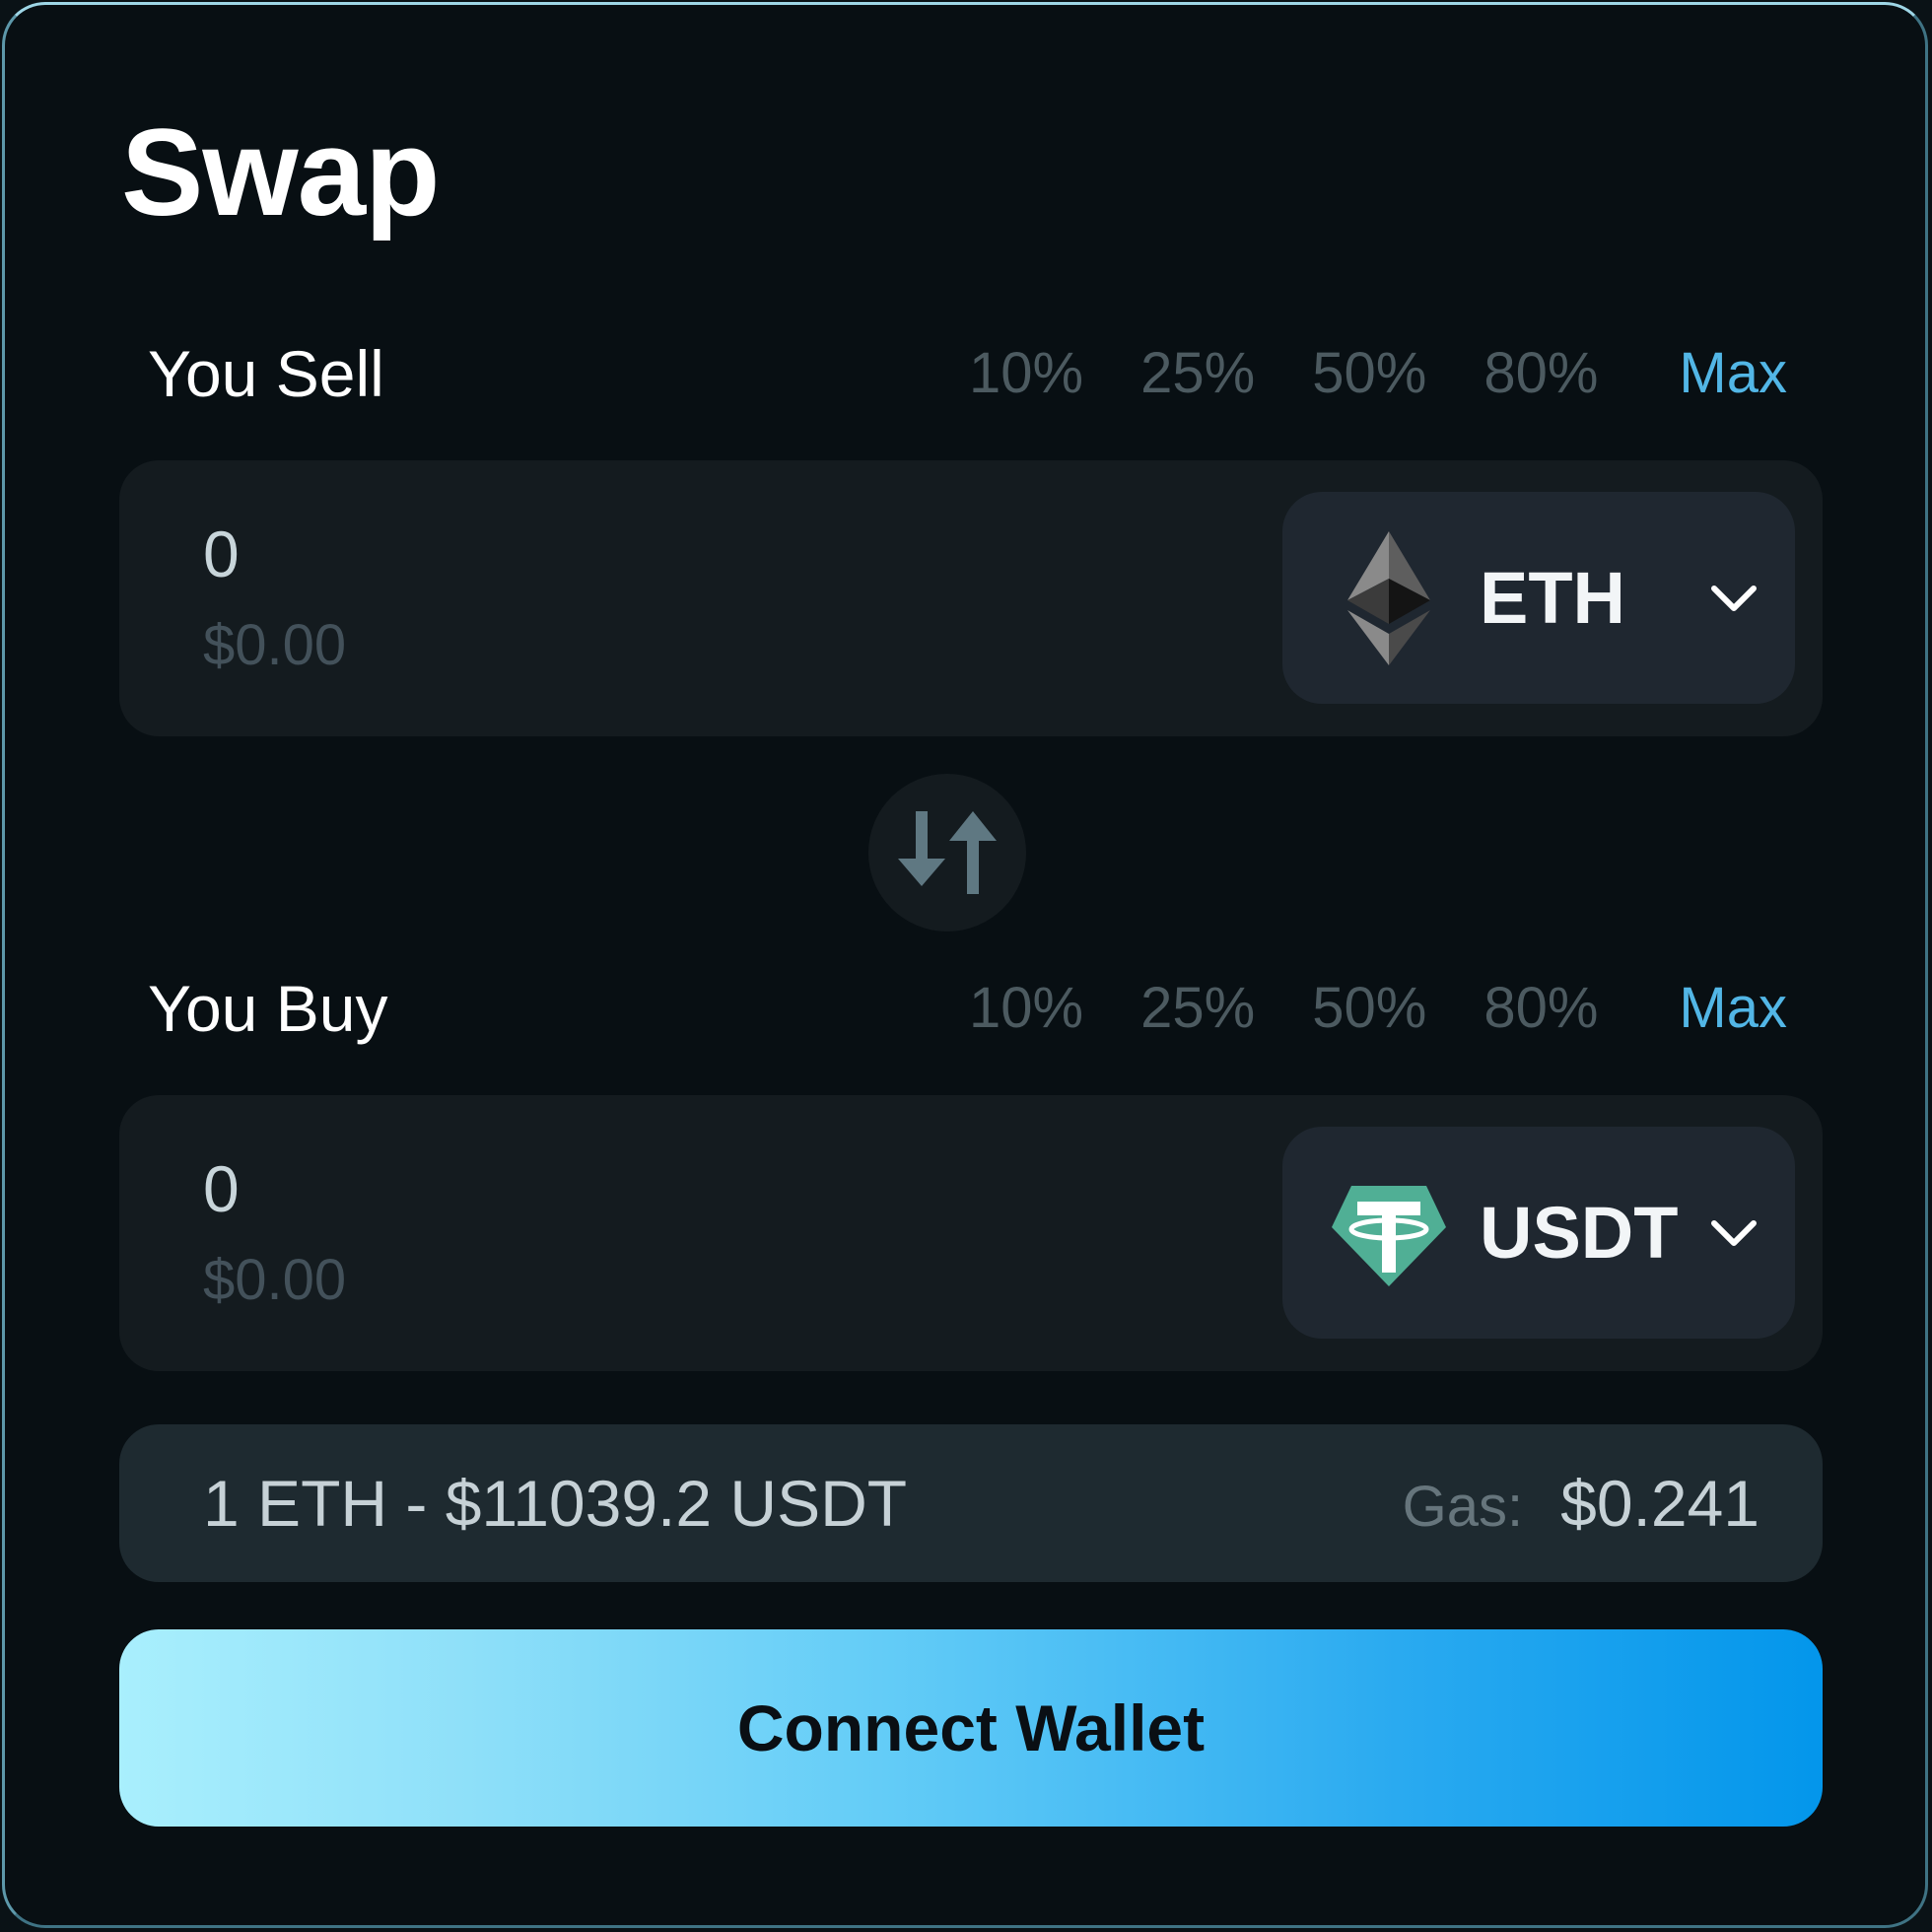 This screenshot has height=1932, width=1932. Describe the element at coordinates (1463, 1507) in the screenshot. I see `gas-label: Gas:` at that location.